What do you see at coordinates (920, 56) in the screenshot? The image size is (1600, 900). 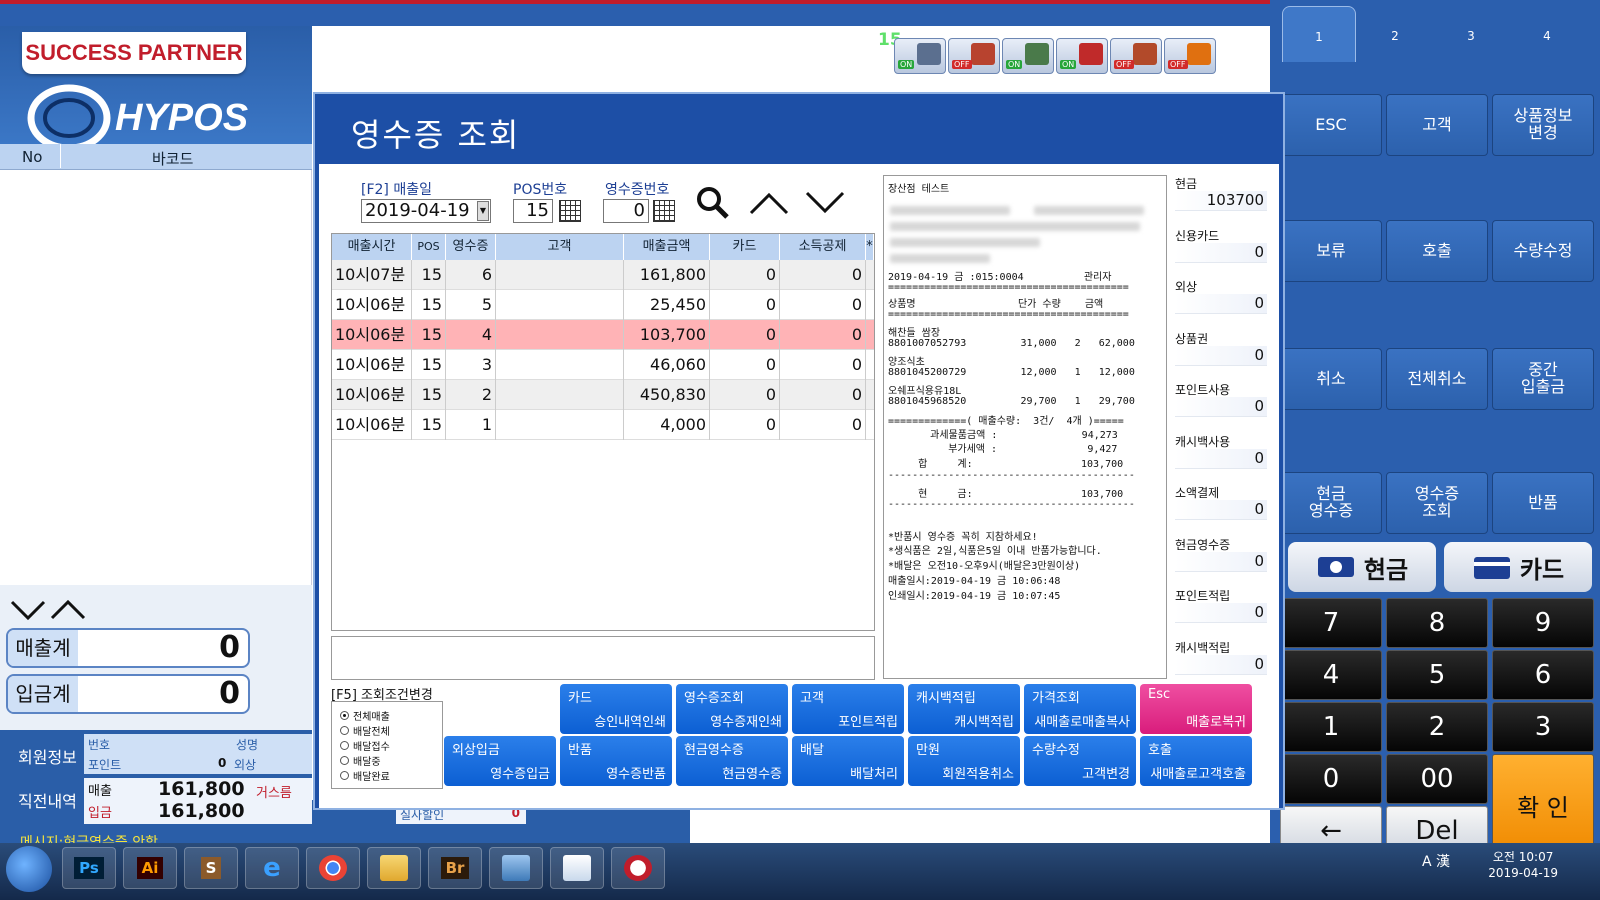 I see `printer-icon: ON` at bounding box center [920, 56].